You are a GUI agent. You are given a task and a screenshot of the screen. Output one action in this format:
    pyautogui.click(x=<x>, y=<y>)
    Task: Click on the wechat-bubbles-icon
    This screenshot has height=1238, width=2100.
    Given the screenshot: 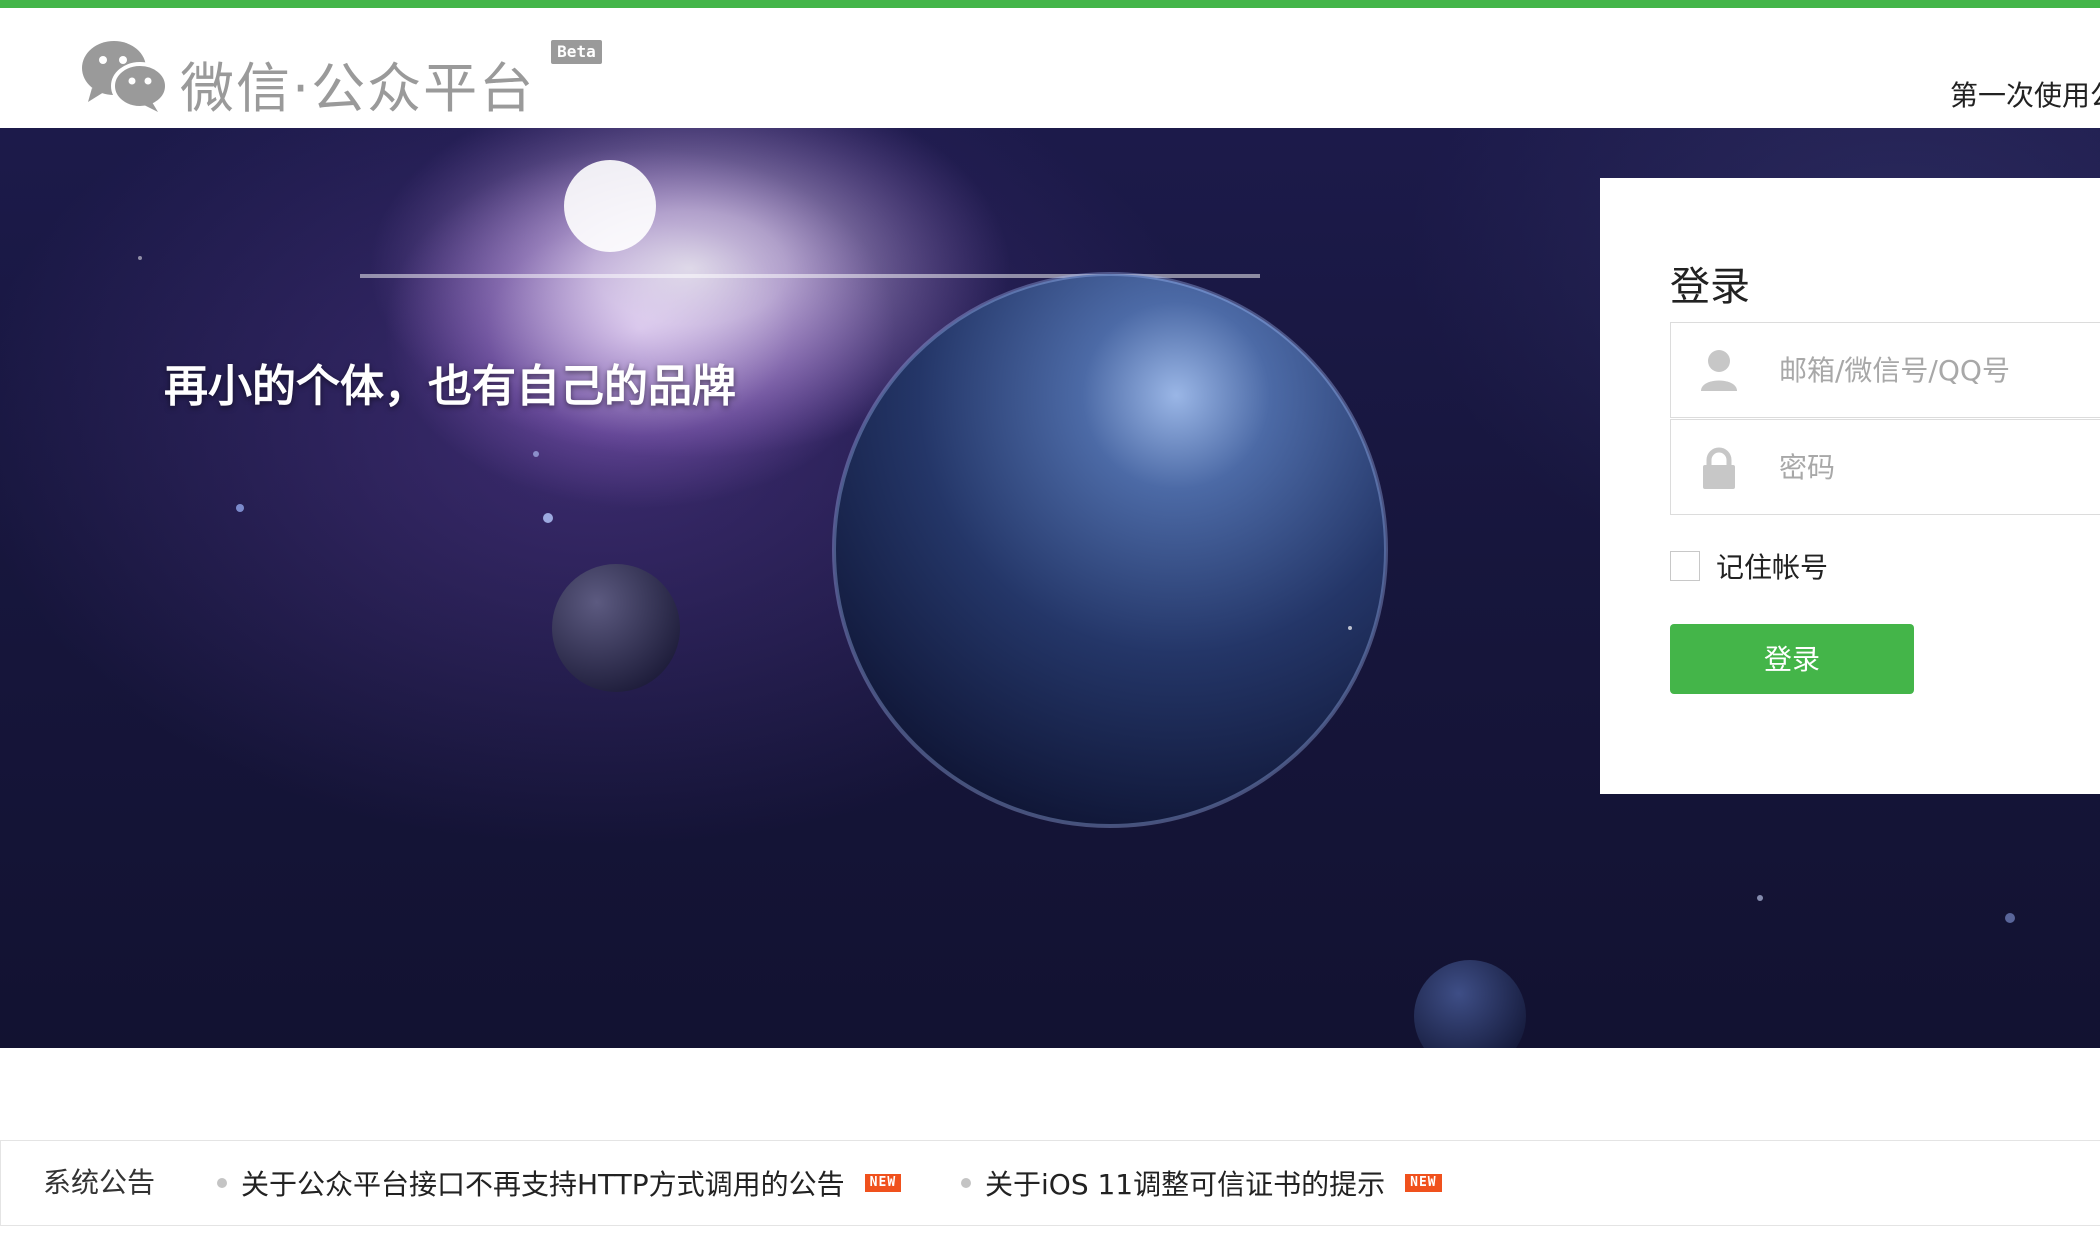 What is the action you would take?
    pyautogui.click(x=125, y=76)
    